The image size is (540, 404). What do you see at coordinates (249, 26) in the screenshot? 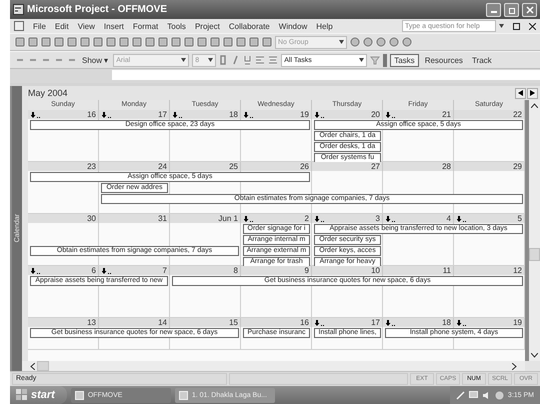
I see `menu-item: Collaborate` at bounding box center [249, 26].